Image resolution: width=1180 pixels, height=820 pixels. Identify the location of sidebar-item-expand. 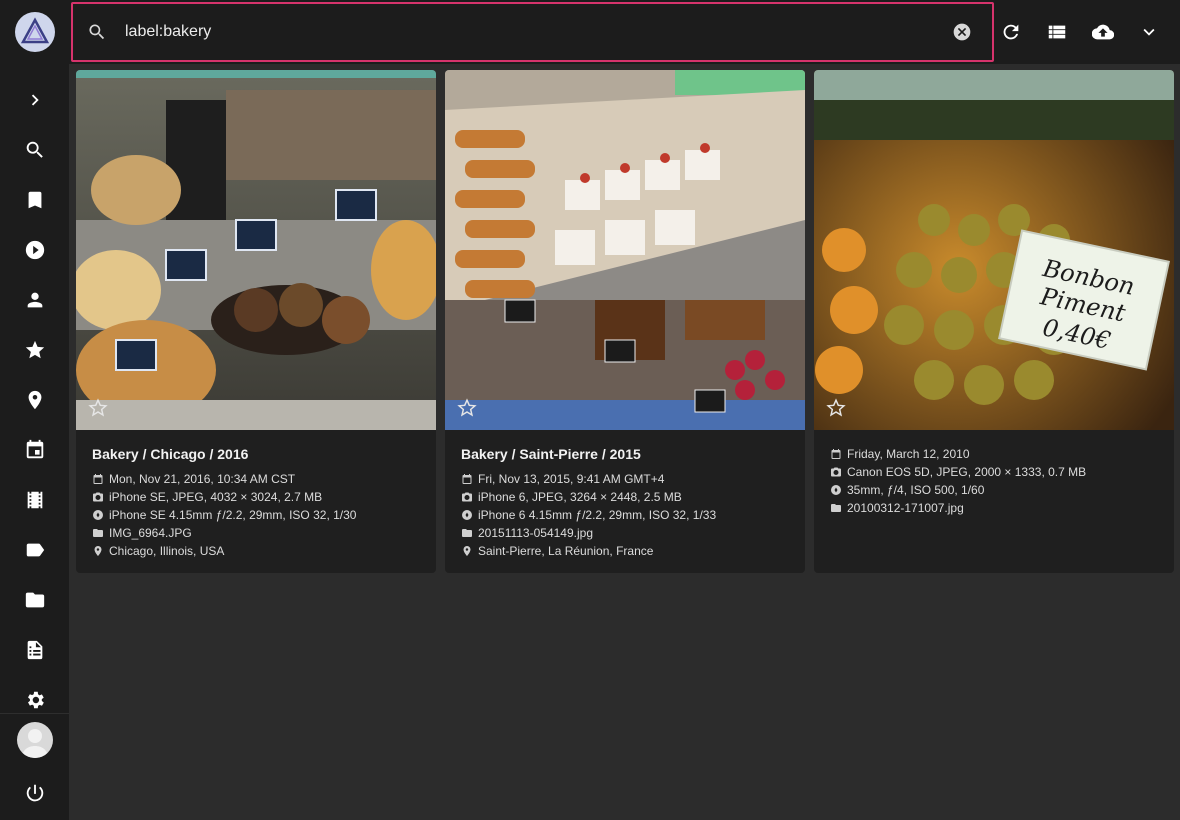
(34, 100).